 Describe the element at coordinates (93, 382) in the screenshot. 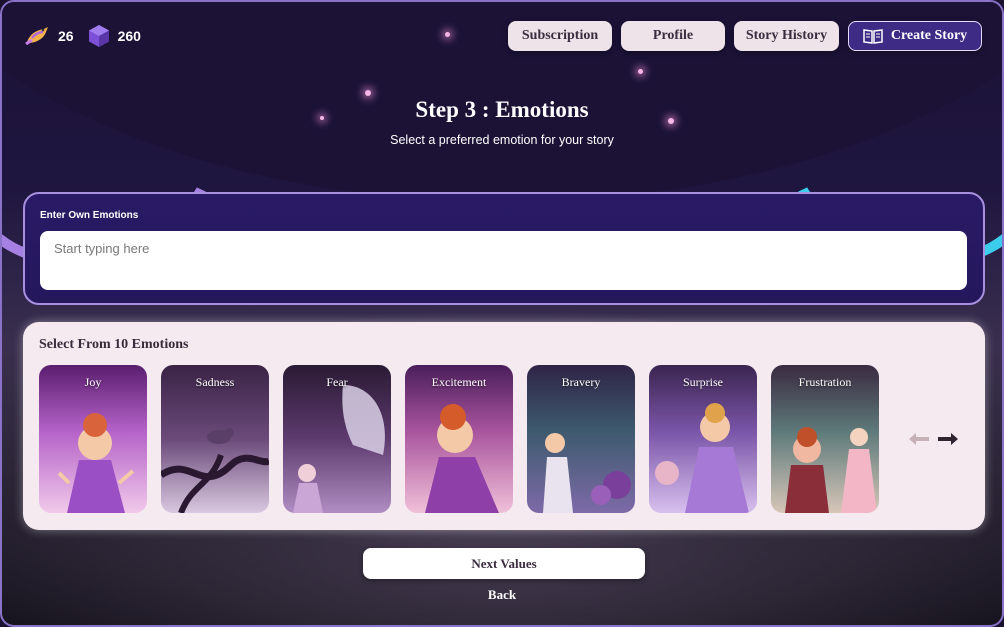

I see `emotion-card-label: Joy` at that location.